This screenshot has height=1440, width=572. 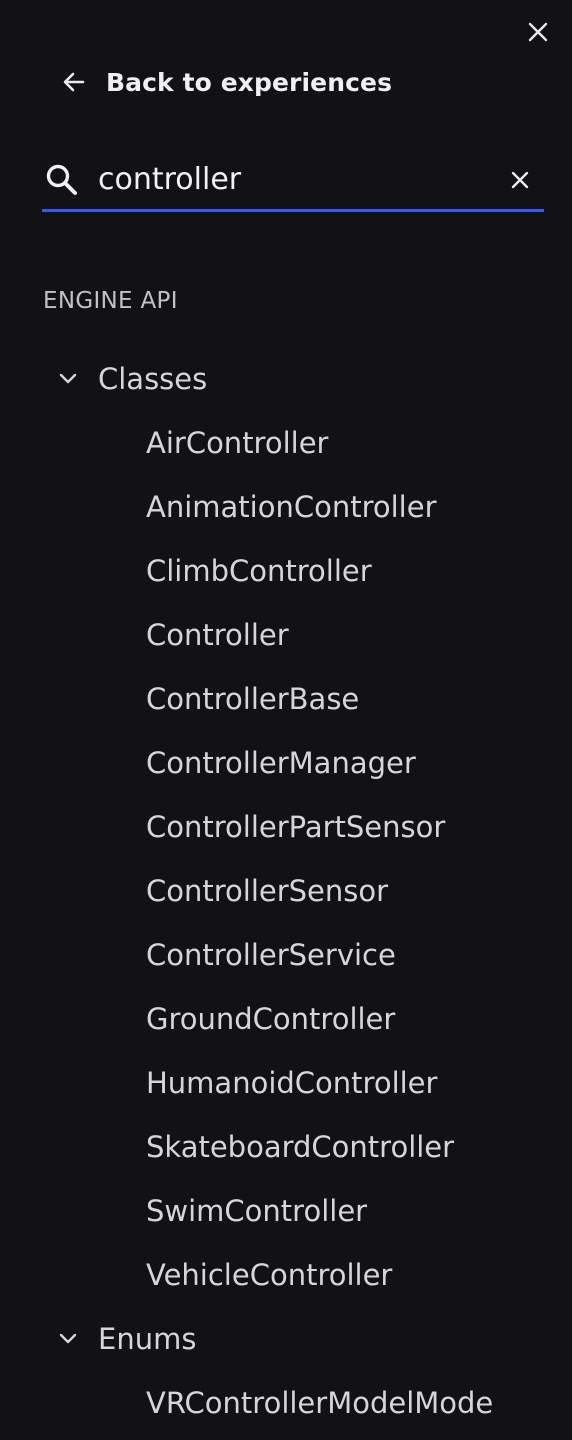 I want to click on tree-item-label: HumanoidController, so click(x=292, y=1083).